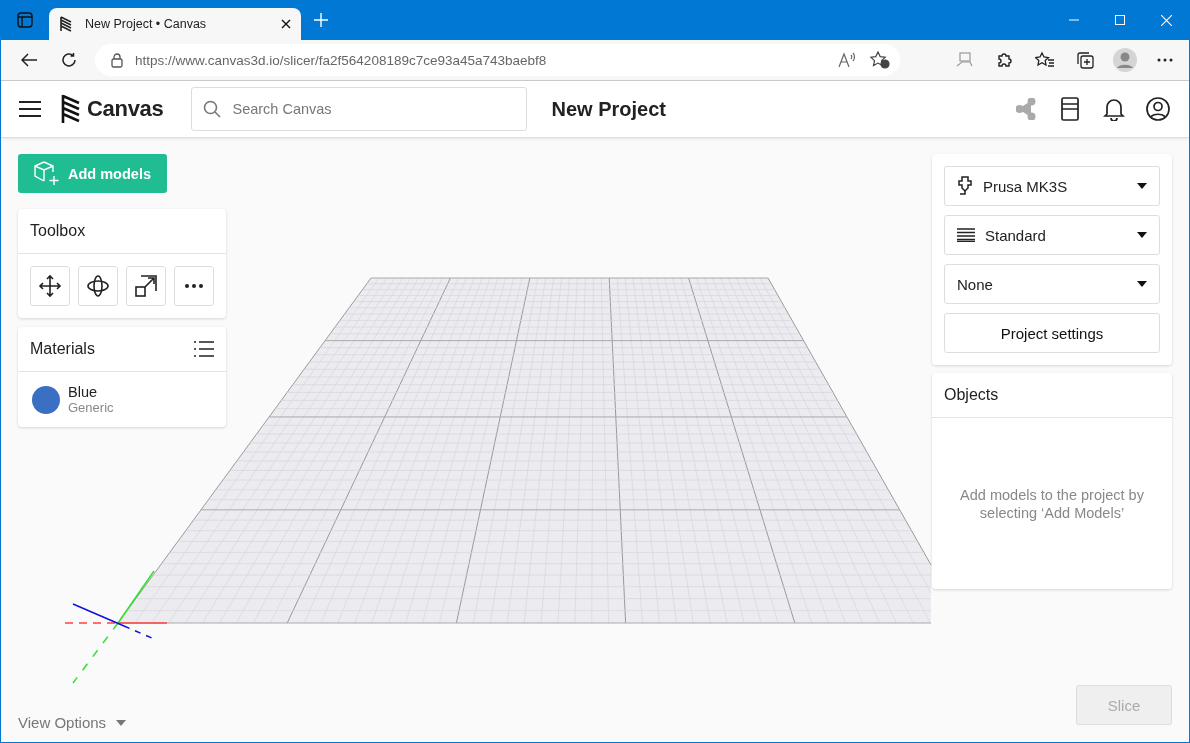 The width and height of the screenshot is (1190, 743). Describe the element at coordinates (1125, 60) in the screenshot. I see `profile-avatar-icon` at that location.